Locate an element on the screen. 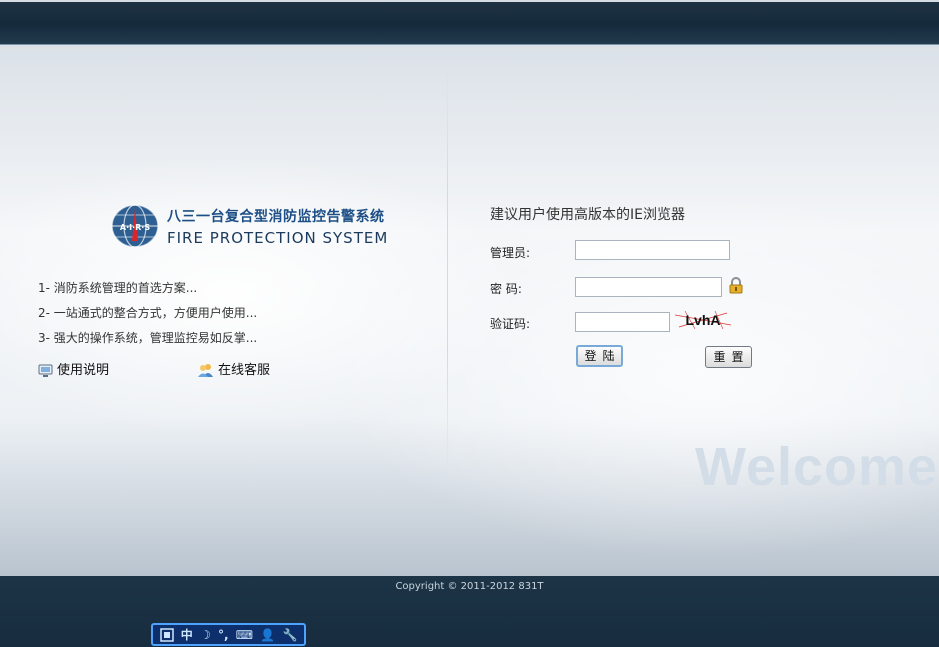  admin-input is located at coordinates (652, 250).